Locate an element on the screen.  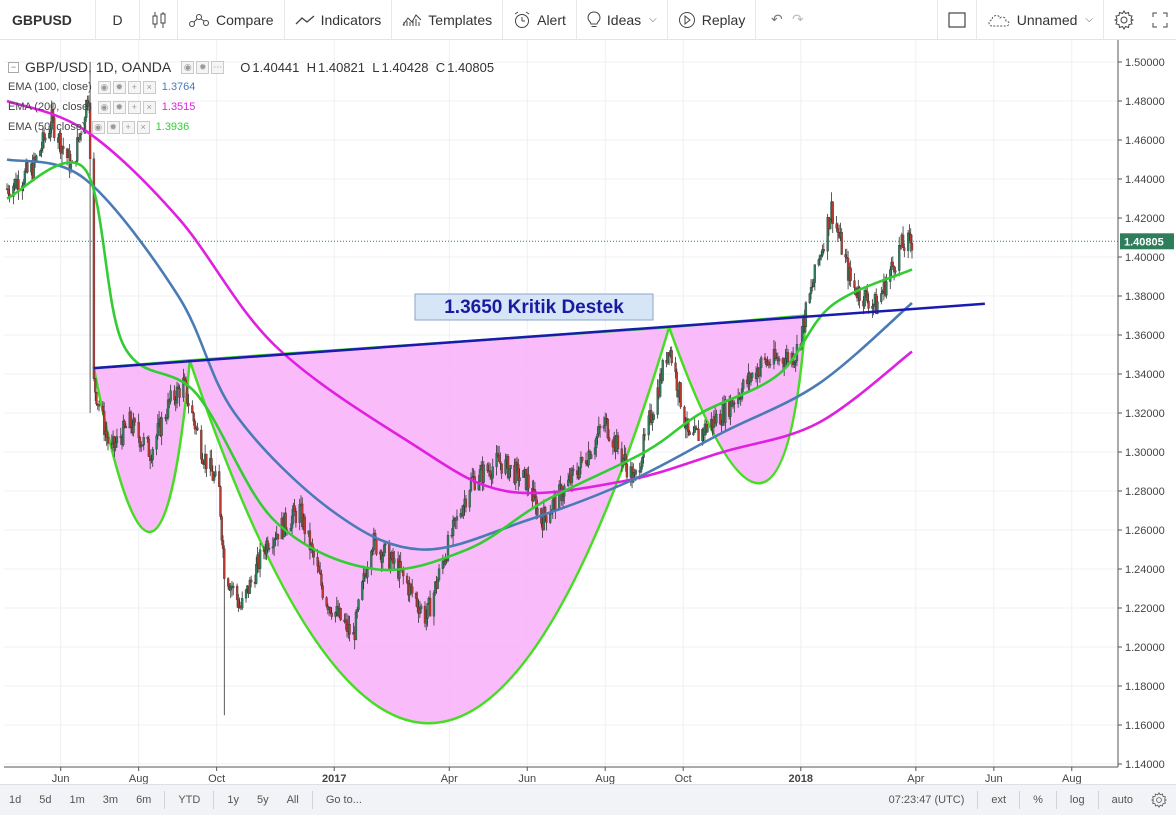
ema200-label: EMA (200, close) is located at coordinates (50, 107).